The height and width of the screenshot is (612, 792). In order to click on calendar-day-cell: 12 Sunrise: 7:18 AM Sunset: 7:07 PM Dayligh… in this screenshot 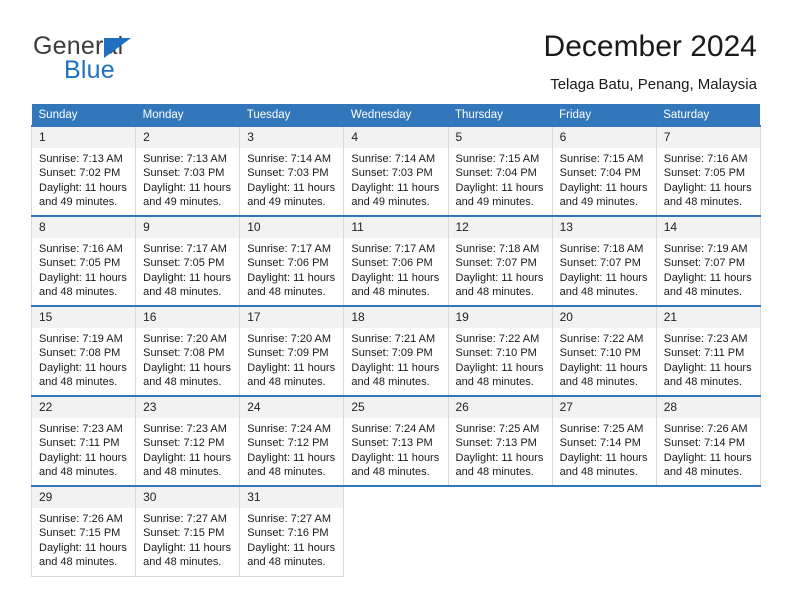, I will do `click(500, 260)`.